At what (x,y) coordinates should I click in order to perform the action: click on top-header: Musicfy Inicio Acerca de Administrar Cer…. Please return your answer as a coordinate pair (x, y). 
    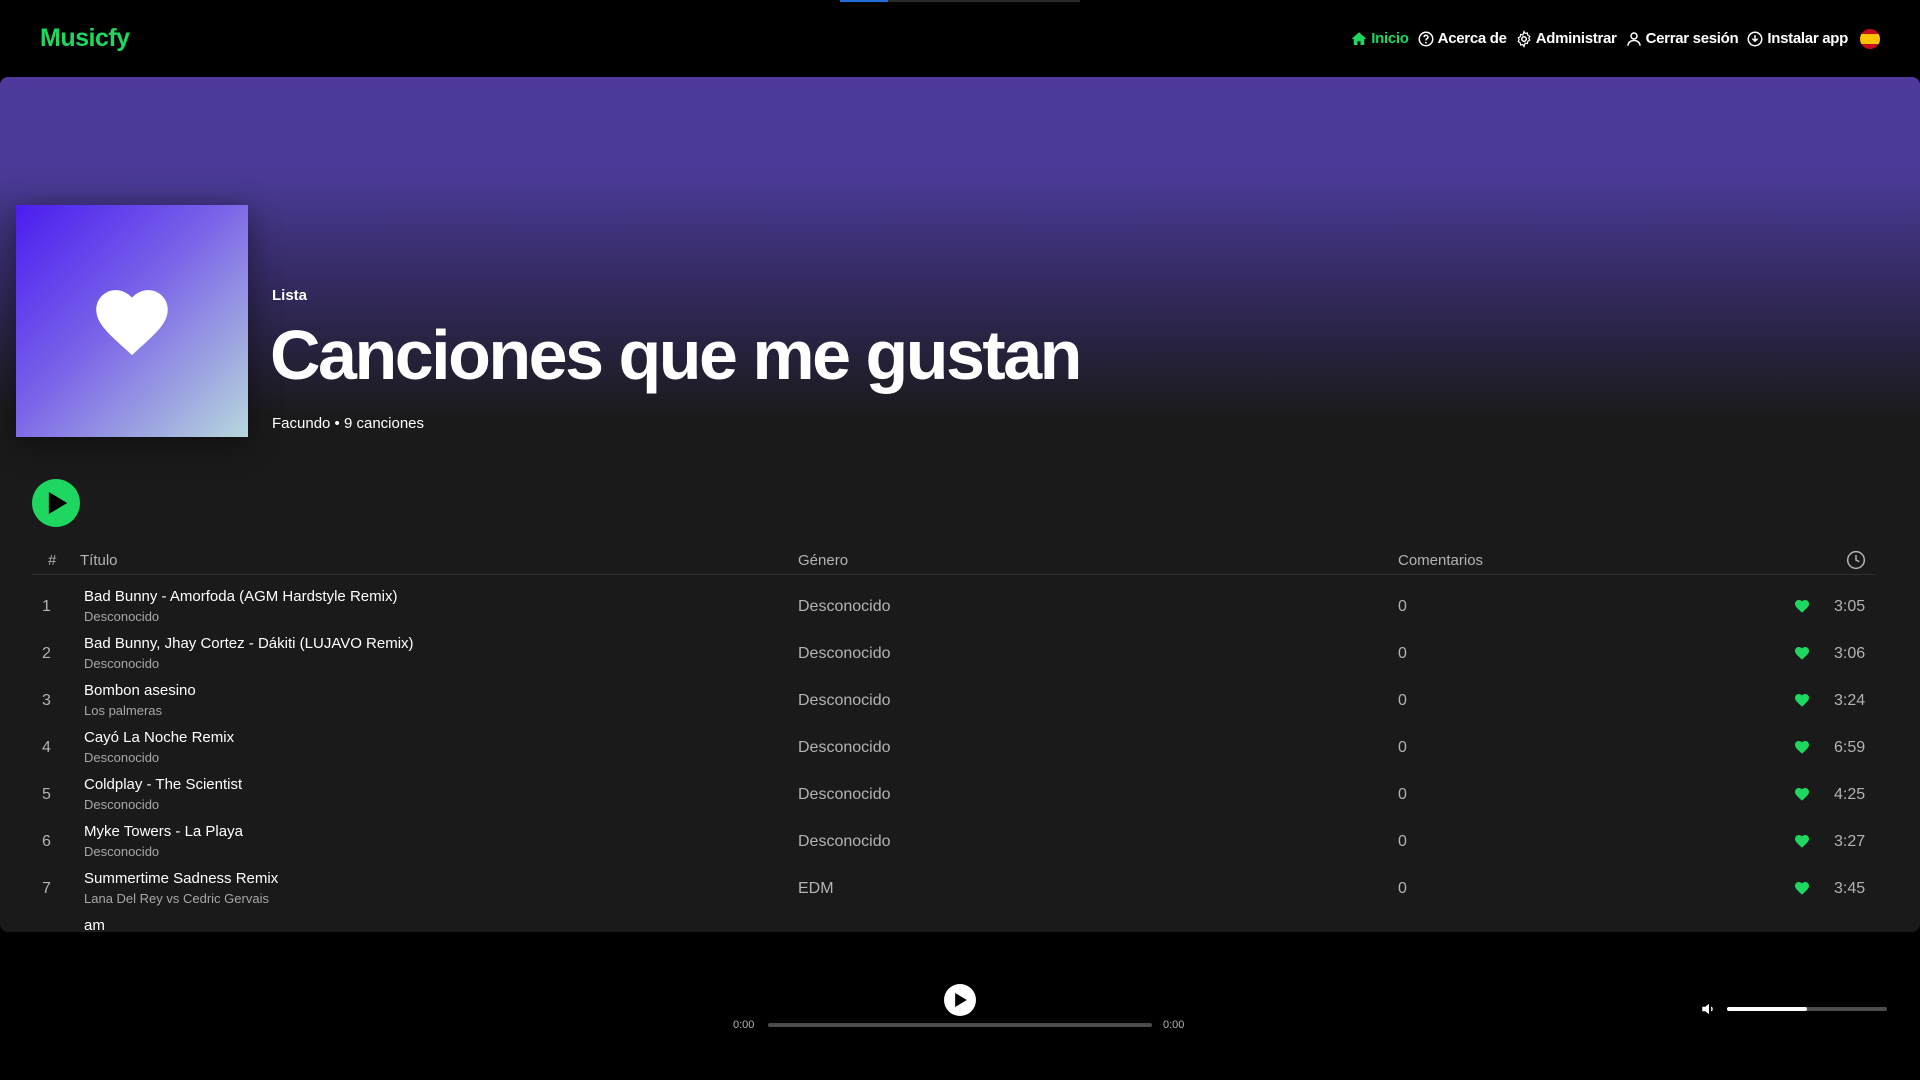
    Looking at the image, I should click on (960, 38).